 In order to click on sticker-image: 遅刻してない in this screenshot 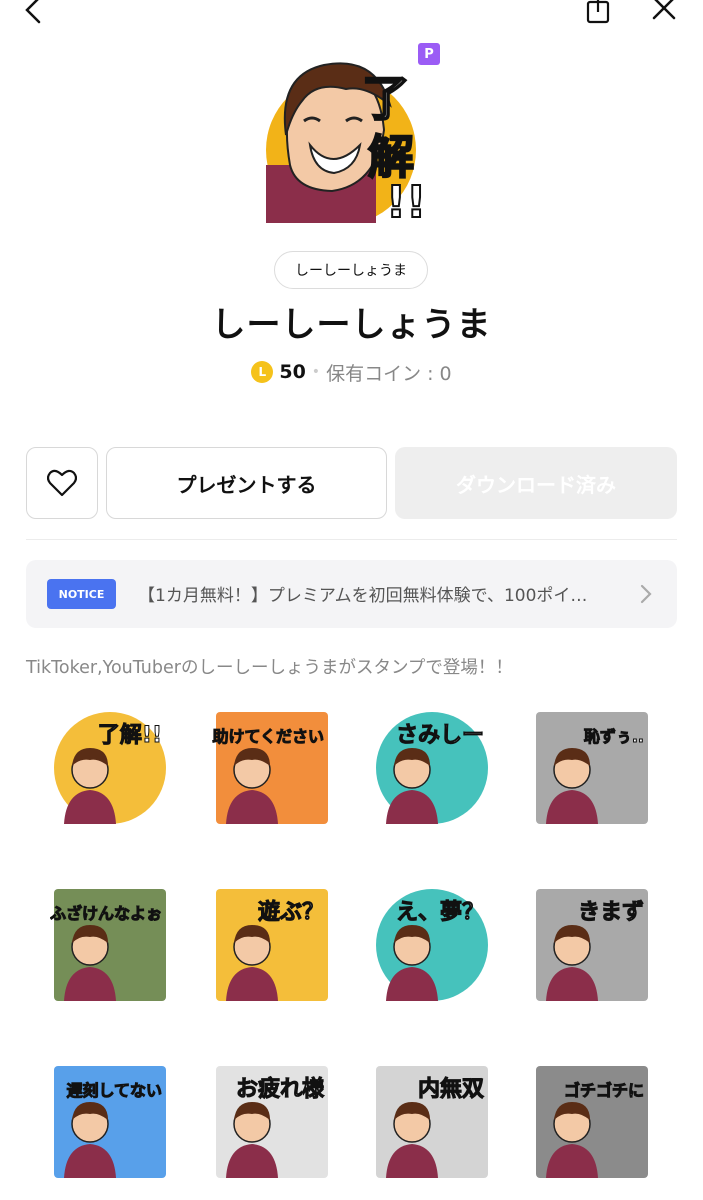, I will do `click(110, 1122)`.